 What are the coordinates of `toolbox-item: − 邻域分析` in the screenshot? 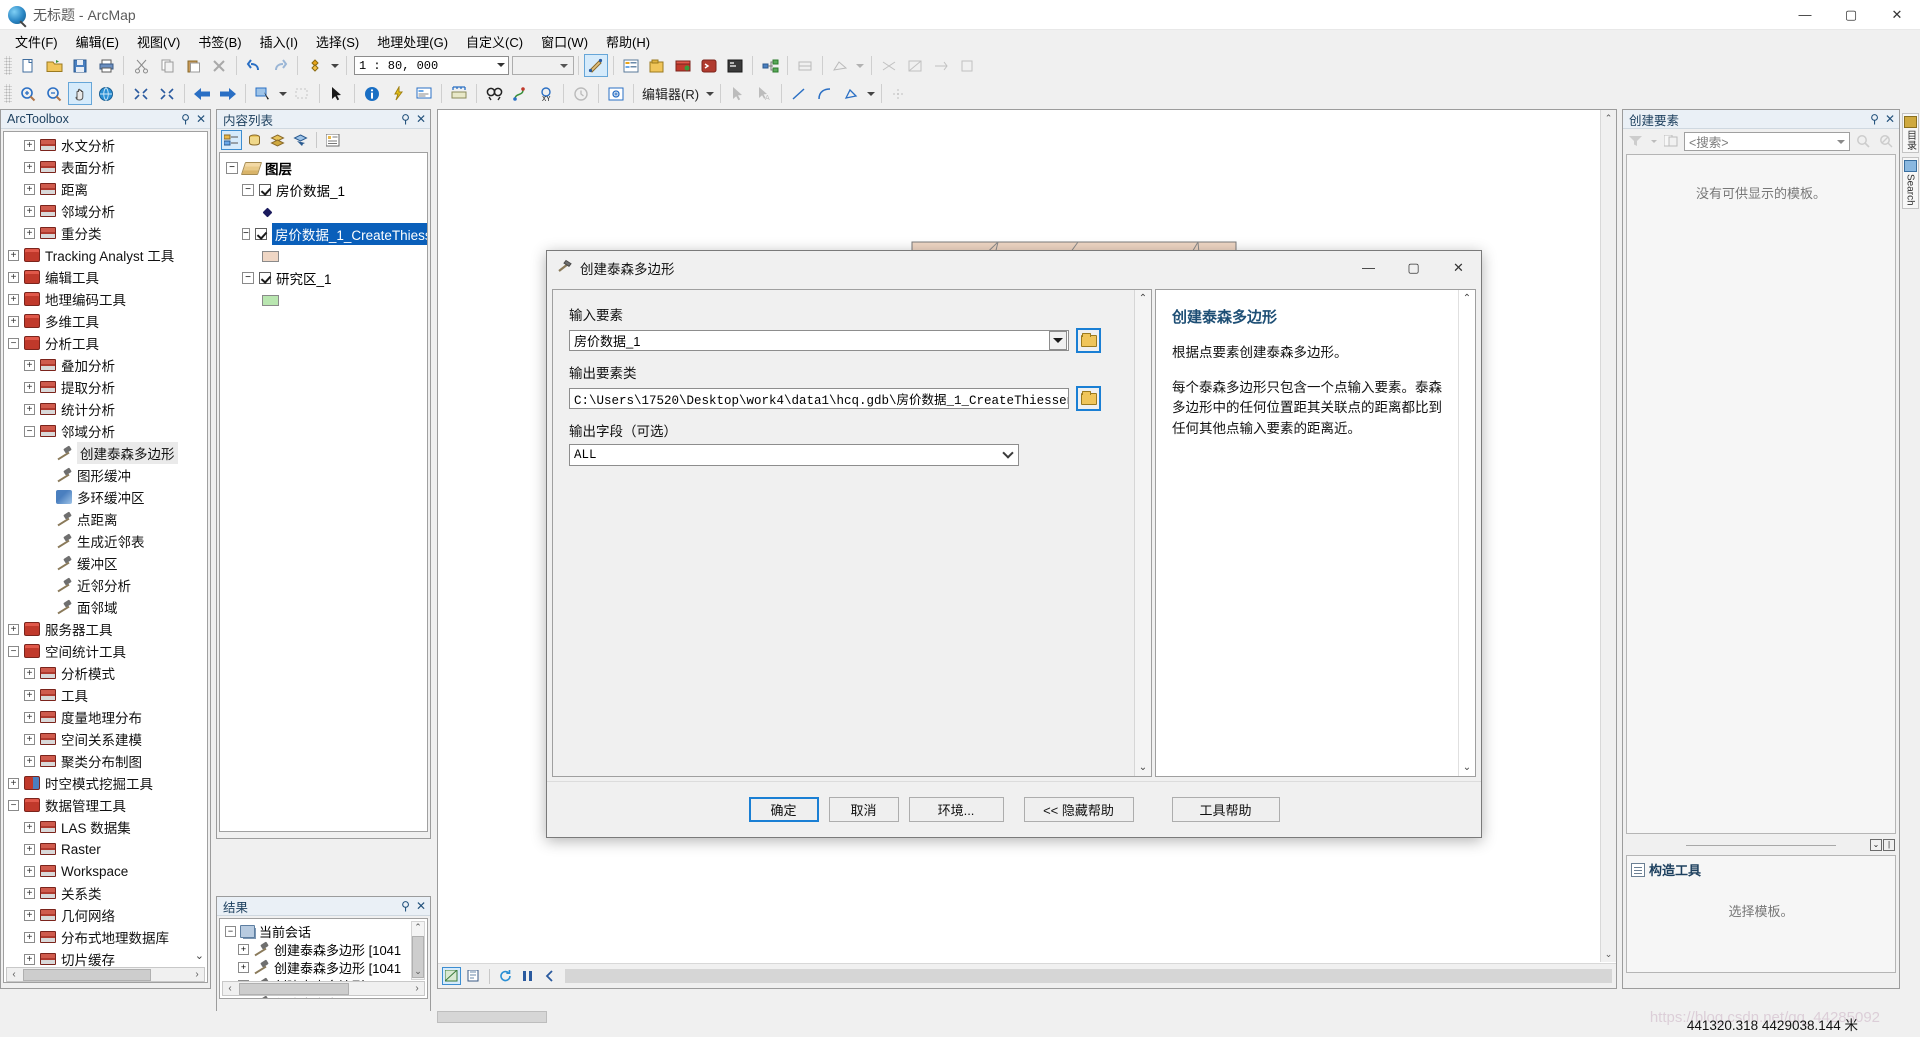 It's located at (105, 431).